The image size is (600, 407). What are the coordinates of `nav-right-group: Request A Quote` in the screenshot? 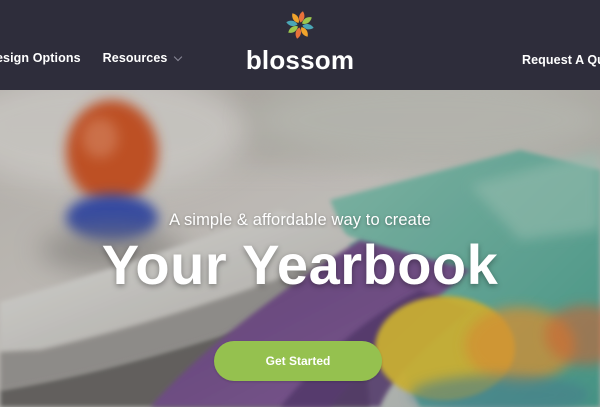 It's located at (561, 60).